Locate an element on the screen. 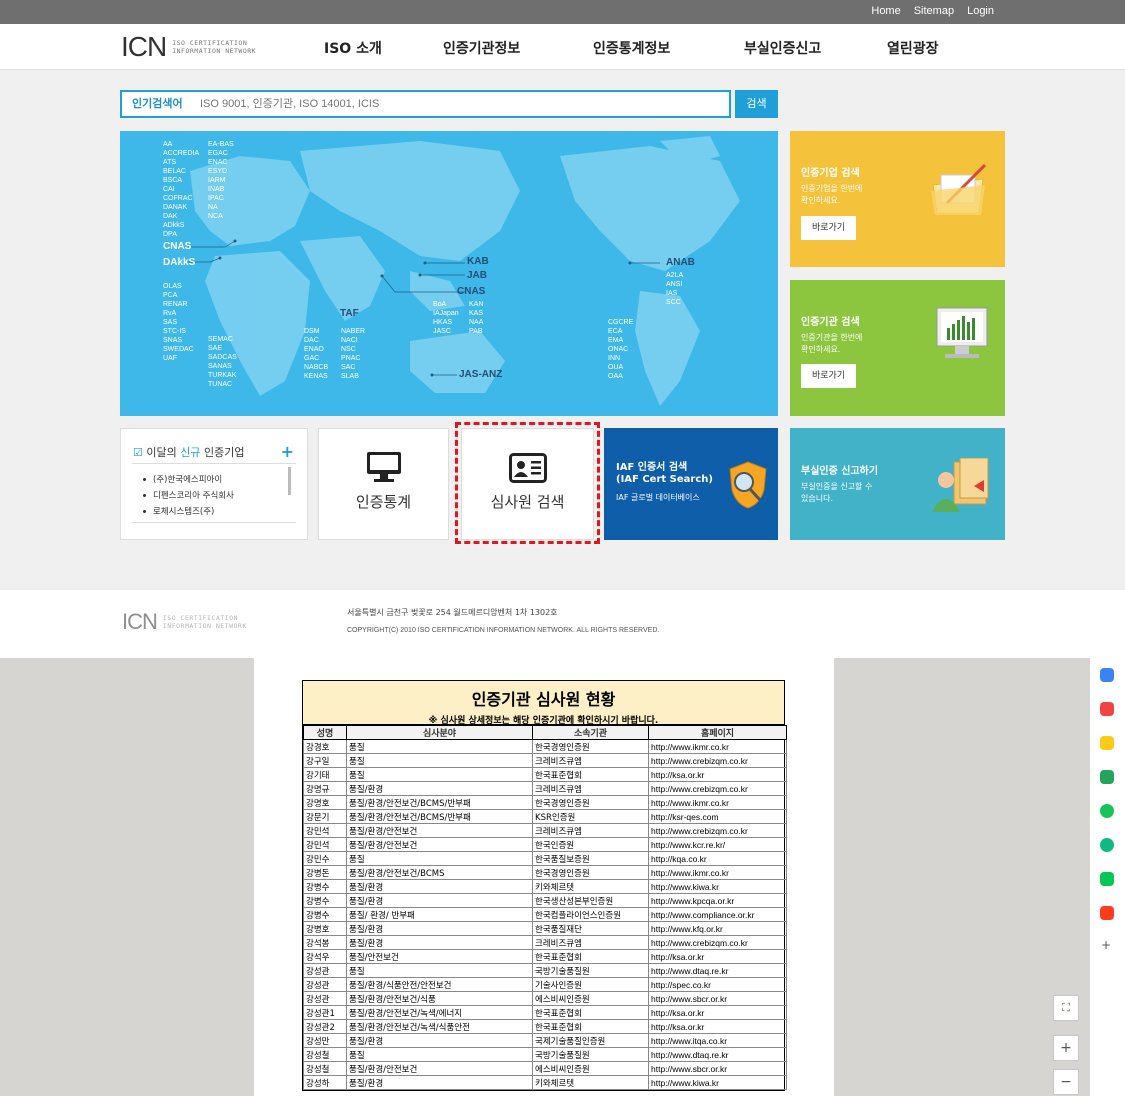 The width and height of the screenshot is (1125, 1096). sheet-title: 인증기관 심사원 현황 is located at coordinates (543, 699).